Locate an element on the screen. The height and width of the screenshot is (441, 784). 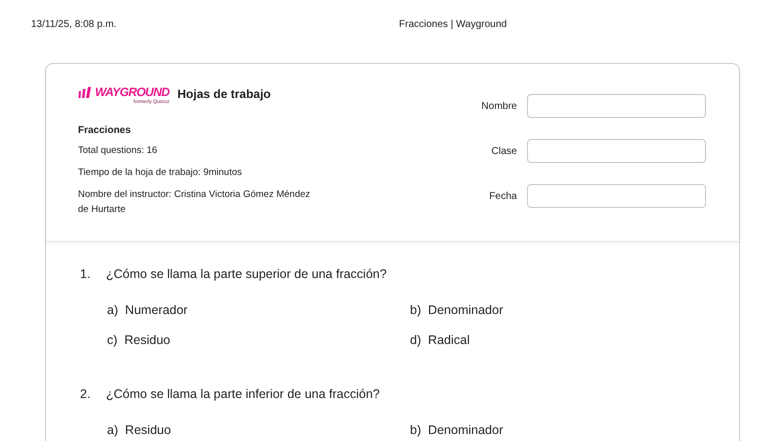
question-text: ¿Cómo se llama la parte inferior de una fracción? is located at coordinates (243, 394).